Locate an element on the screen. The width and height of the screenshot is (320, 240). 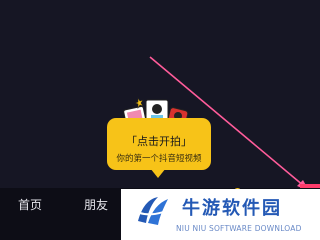
tooltip-subtitle: 你的第一个抖音短视频 is located at coordinates (159, 159).